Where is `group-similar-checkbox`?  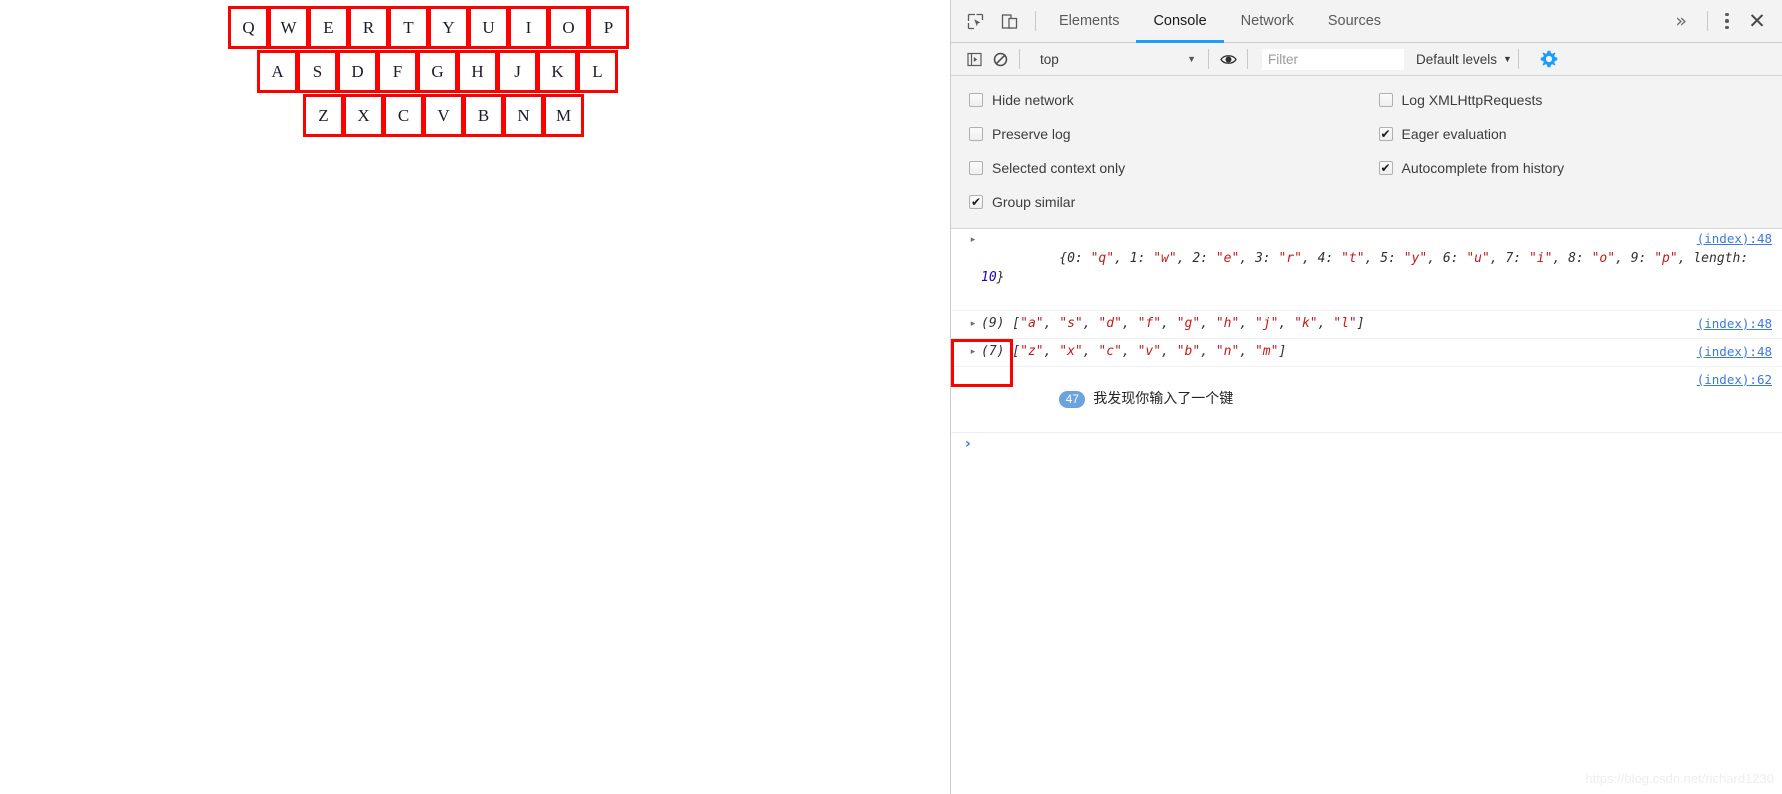 group-similar-checkbox is located at coordinates (976, 202).